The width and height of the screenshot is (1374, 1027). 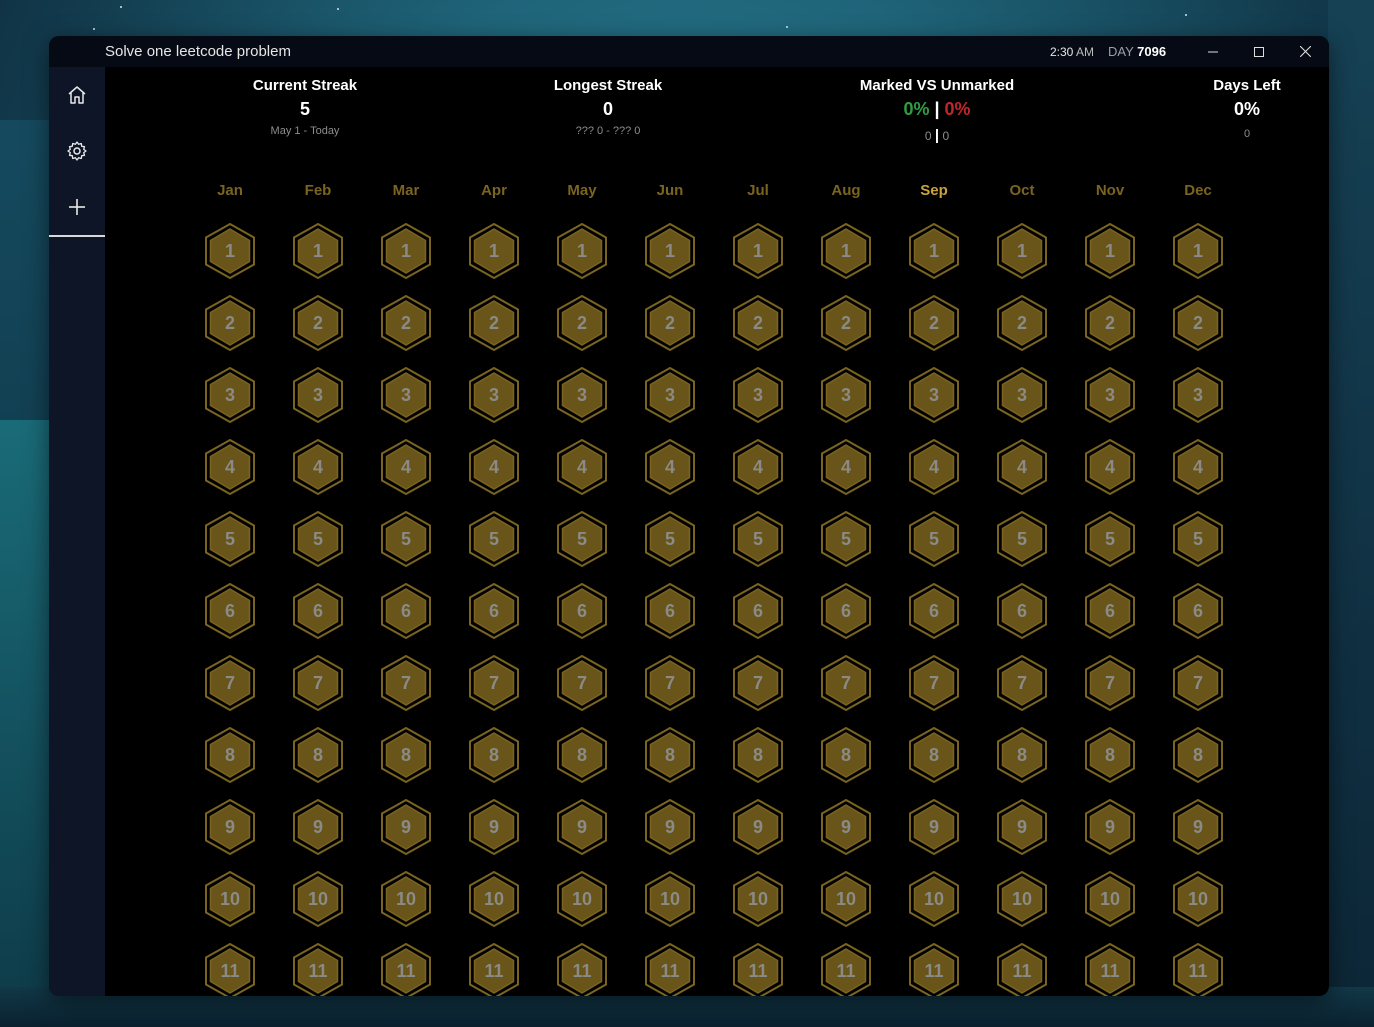 I want to click on sidebar-item-home, so click(x=77, y=95).